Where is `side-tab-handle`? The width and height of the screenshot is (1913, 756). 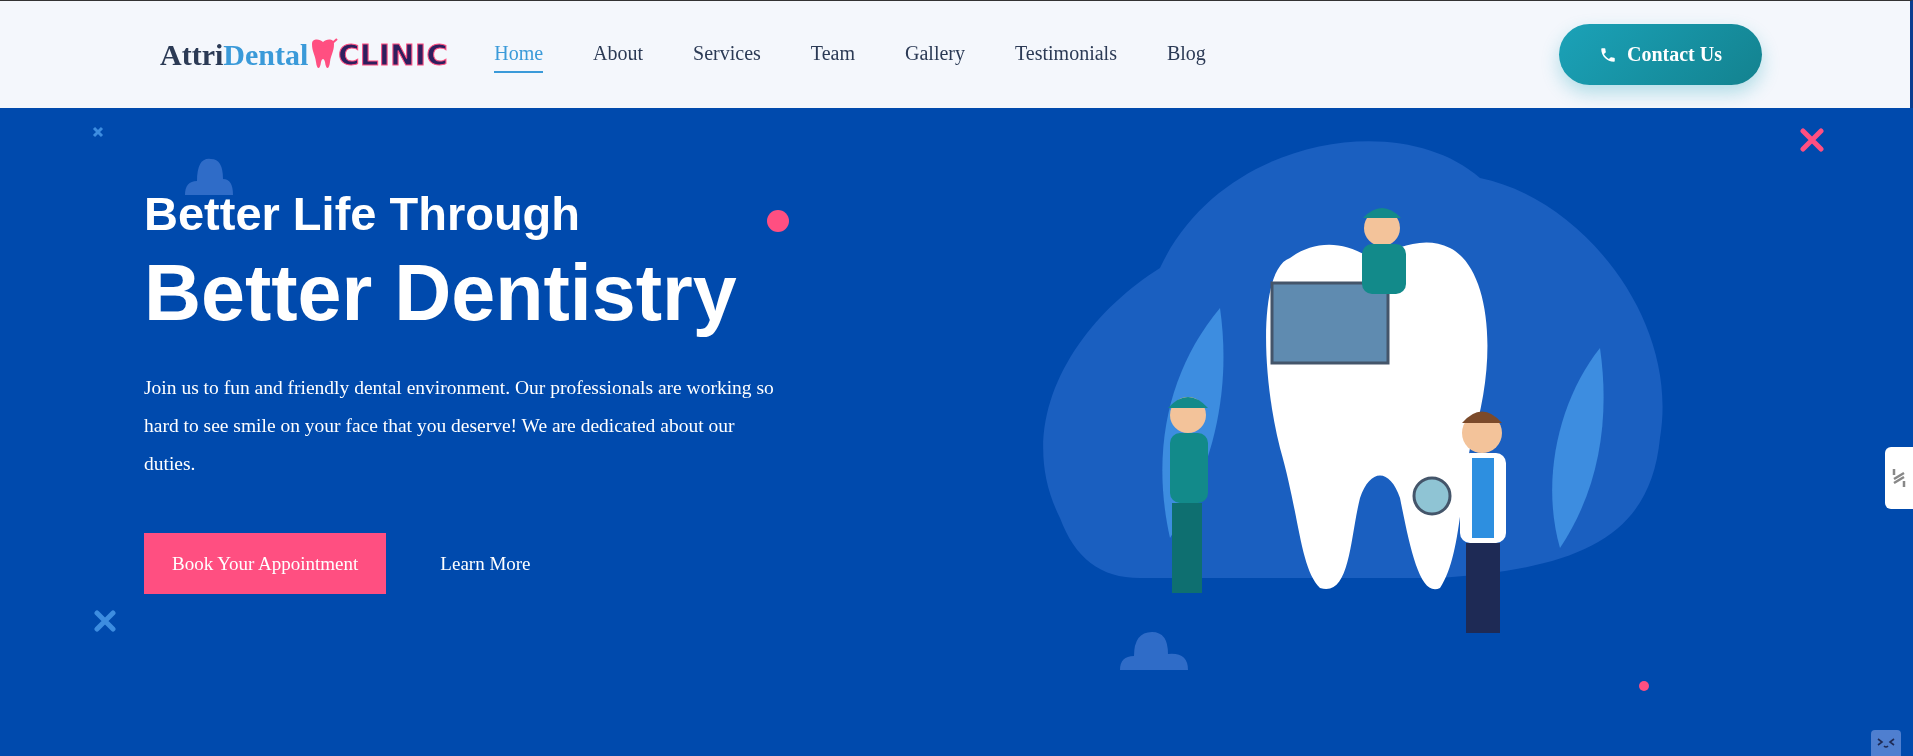 side-tab-handle is located at coordinates (1899, 478).